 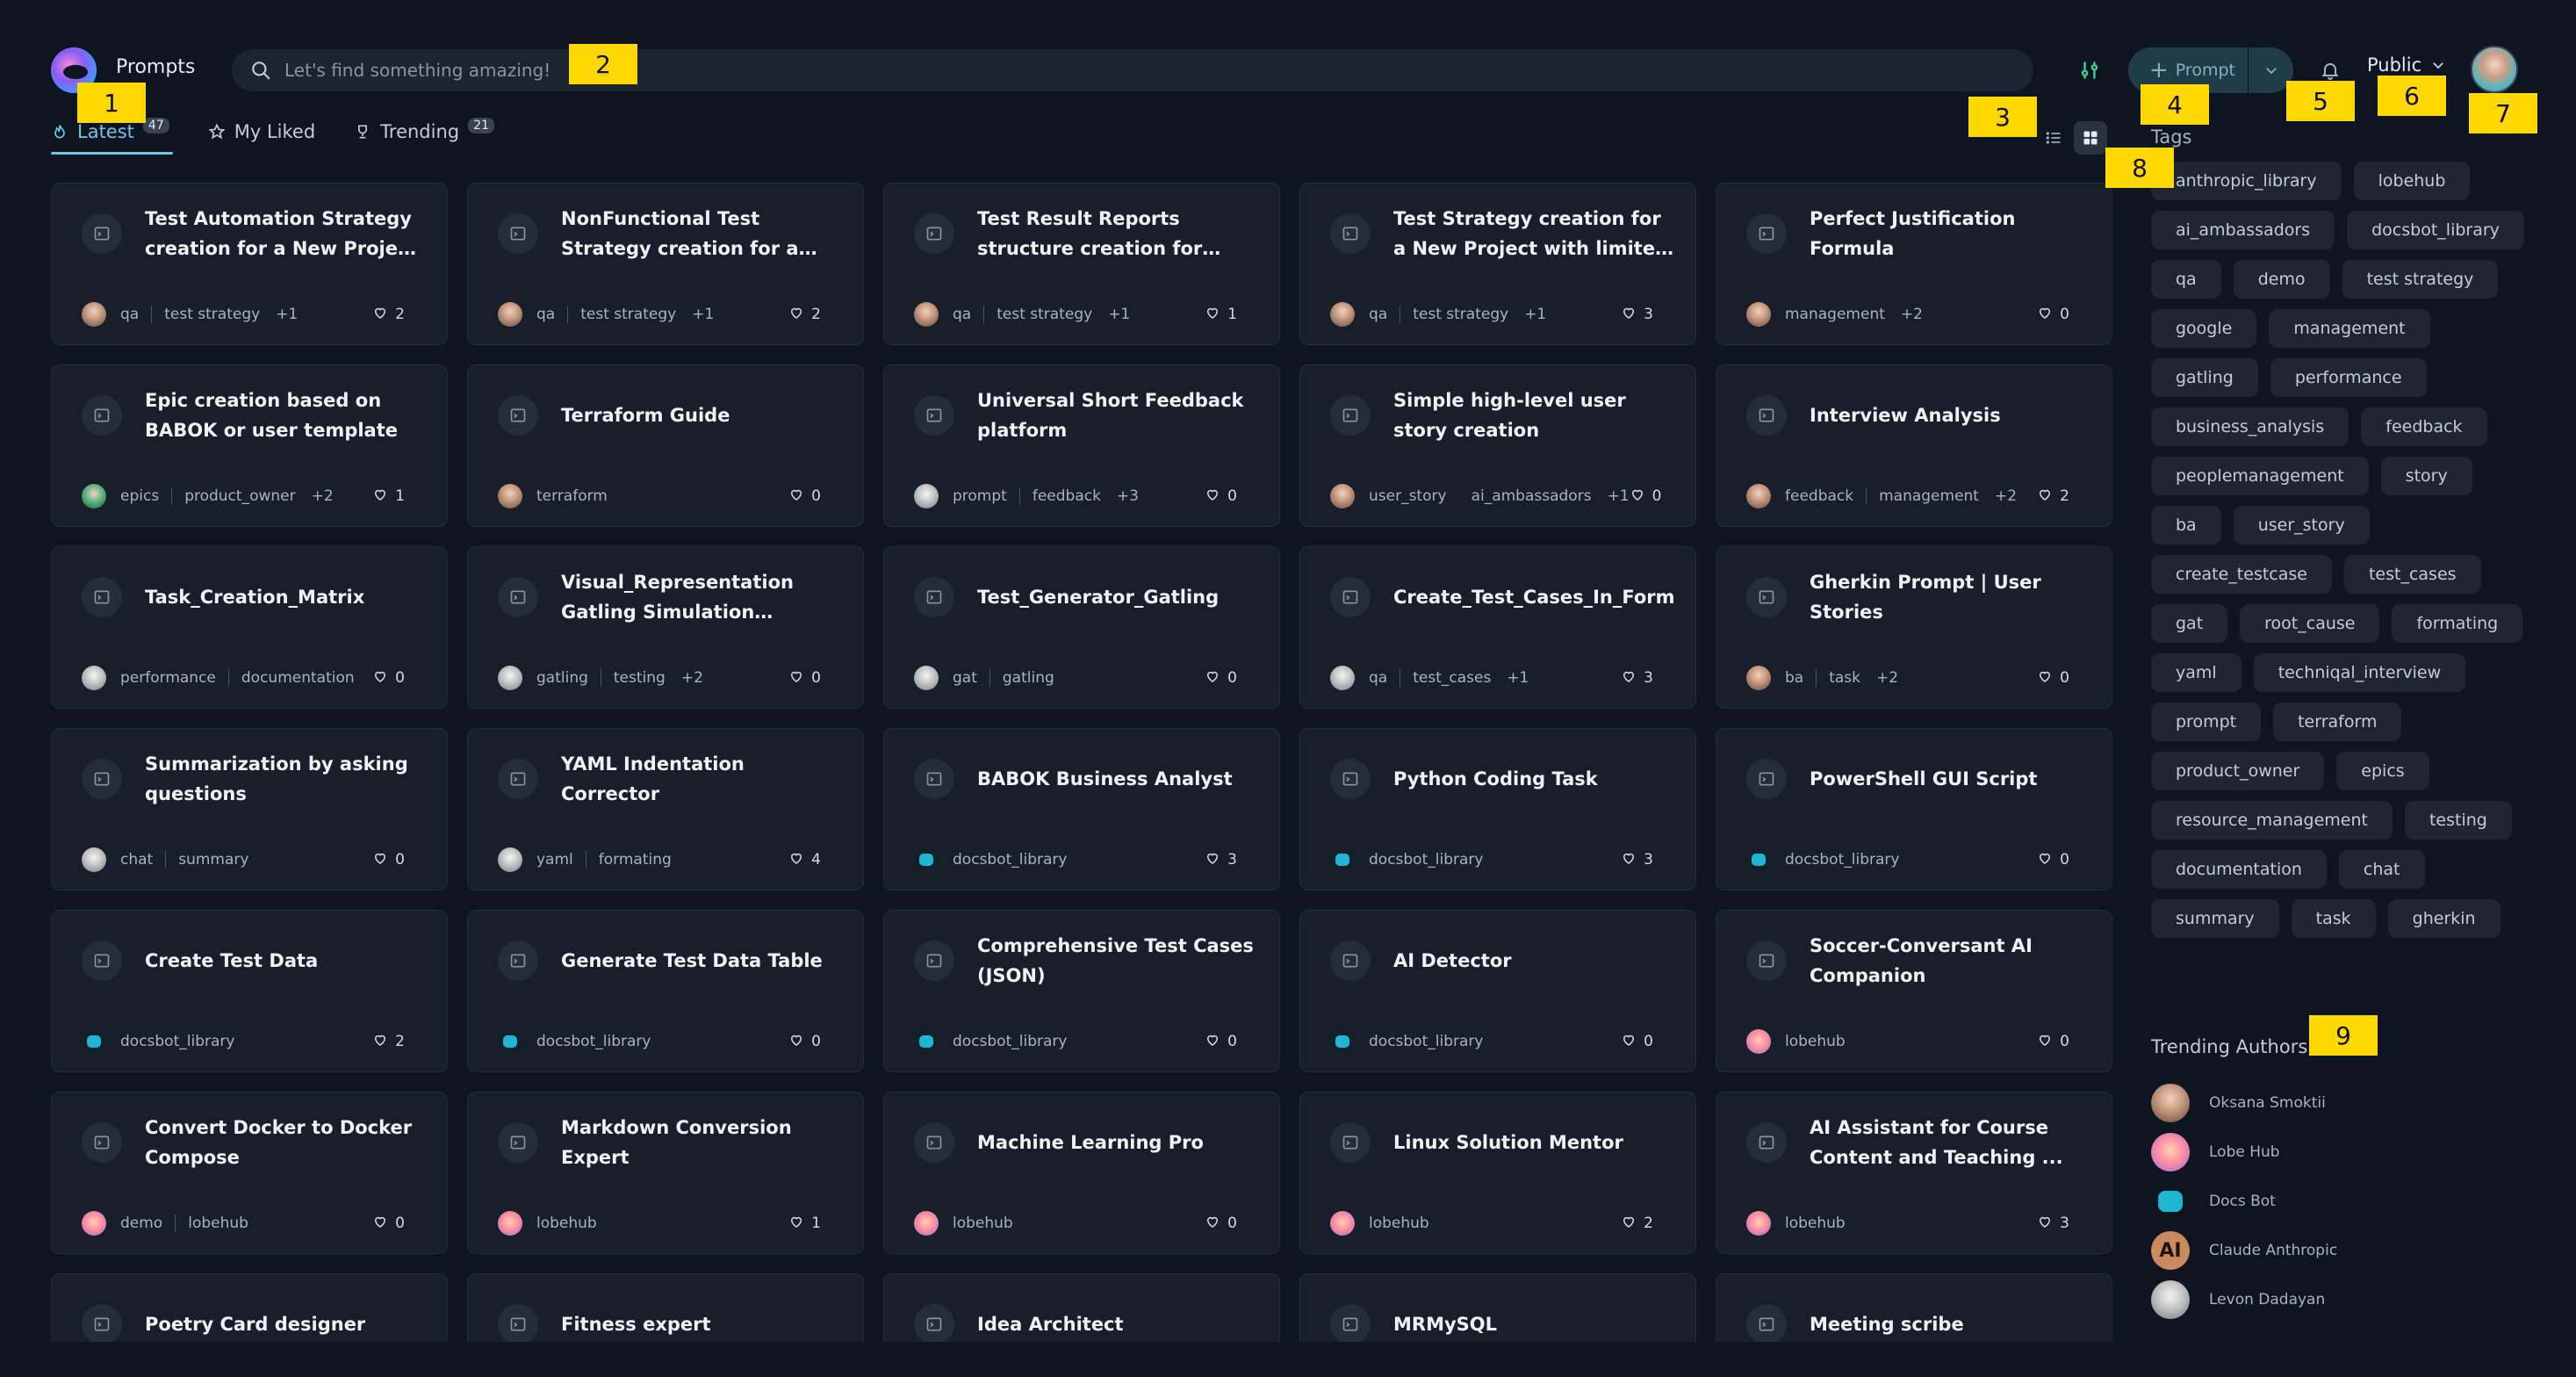 I want to click on search-input, so click(x=1118, y=71).